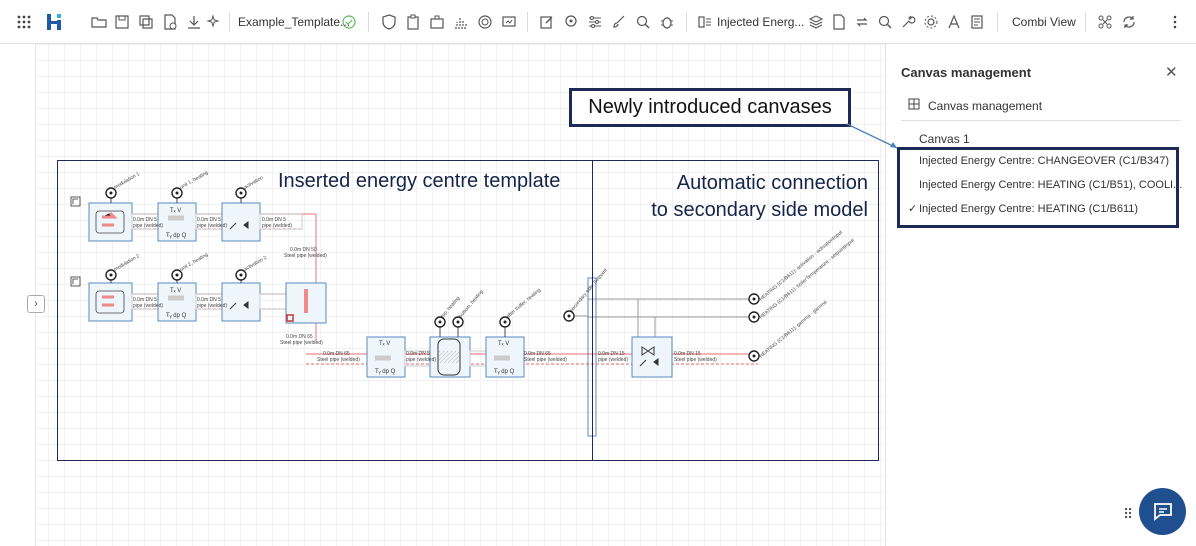 The height and width of the screenshot is (546, 1196). What do you see at coordinates (931, 22) in the screenshot?
I see `gear-icon` at bounding box center [931, 22].